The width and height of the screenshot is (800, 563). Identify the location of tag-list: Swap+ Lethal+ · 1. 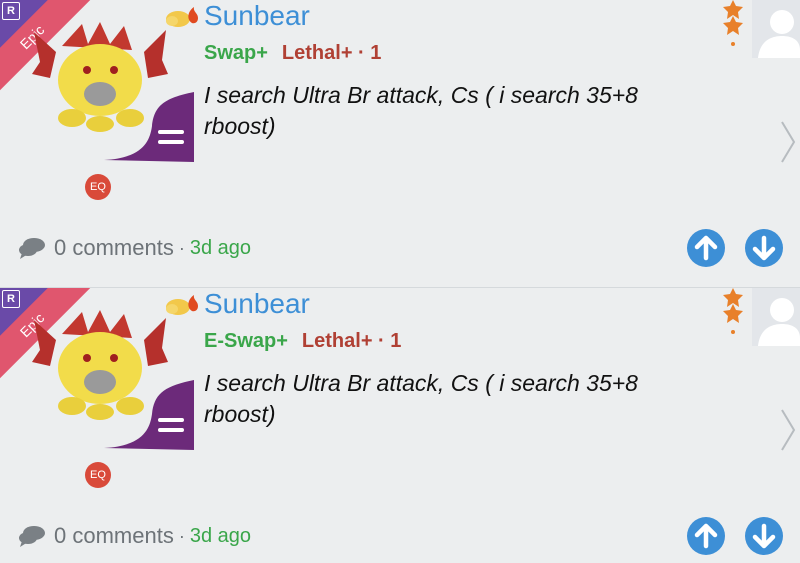
(292, 53).